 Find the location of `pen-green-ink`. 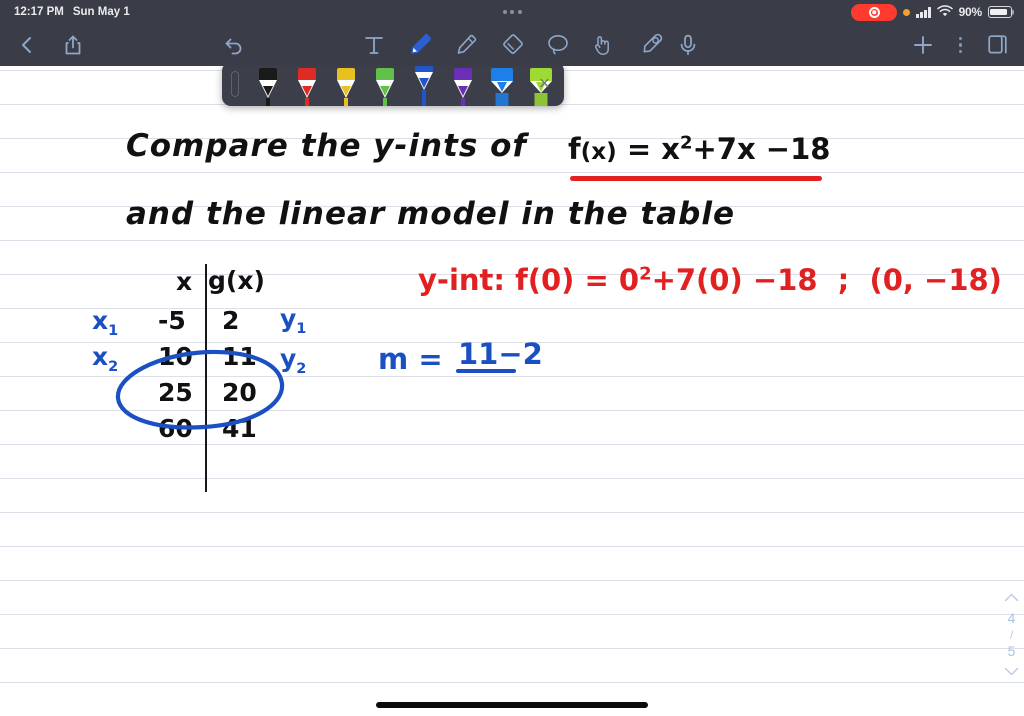

pen-green-ink is located at coordinates (384, 91).